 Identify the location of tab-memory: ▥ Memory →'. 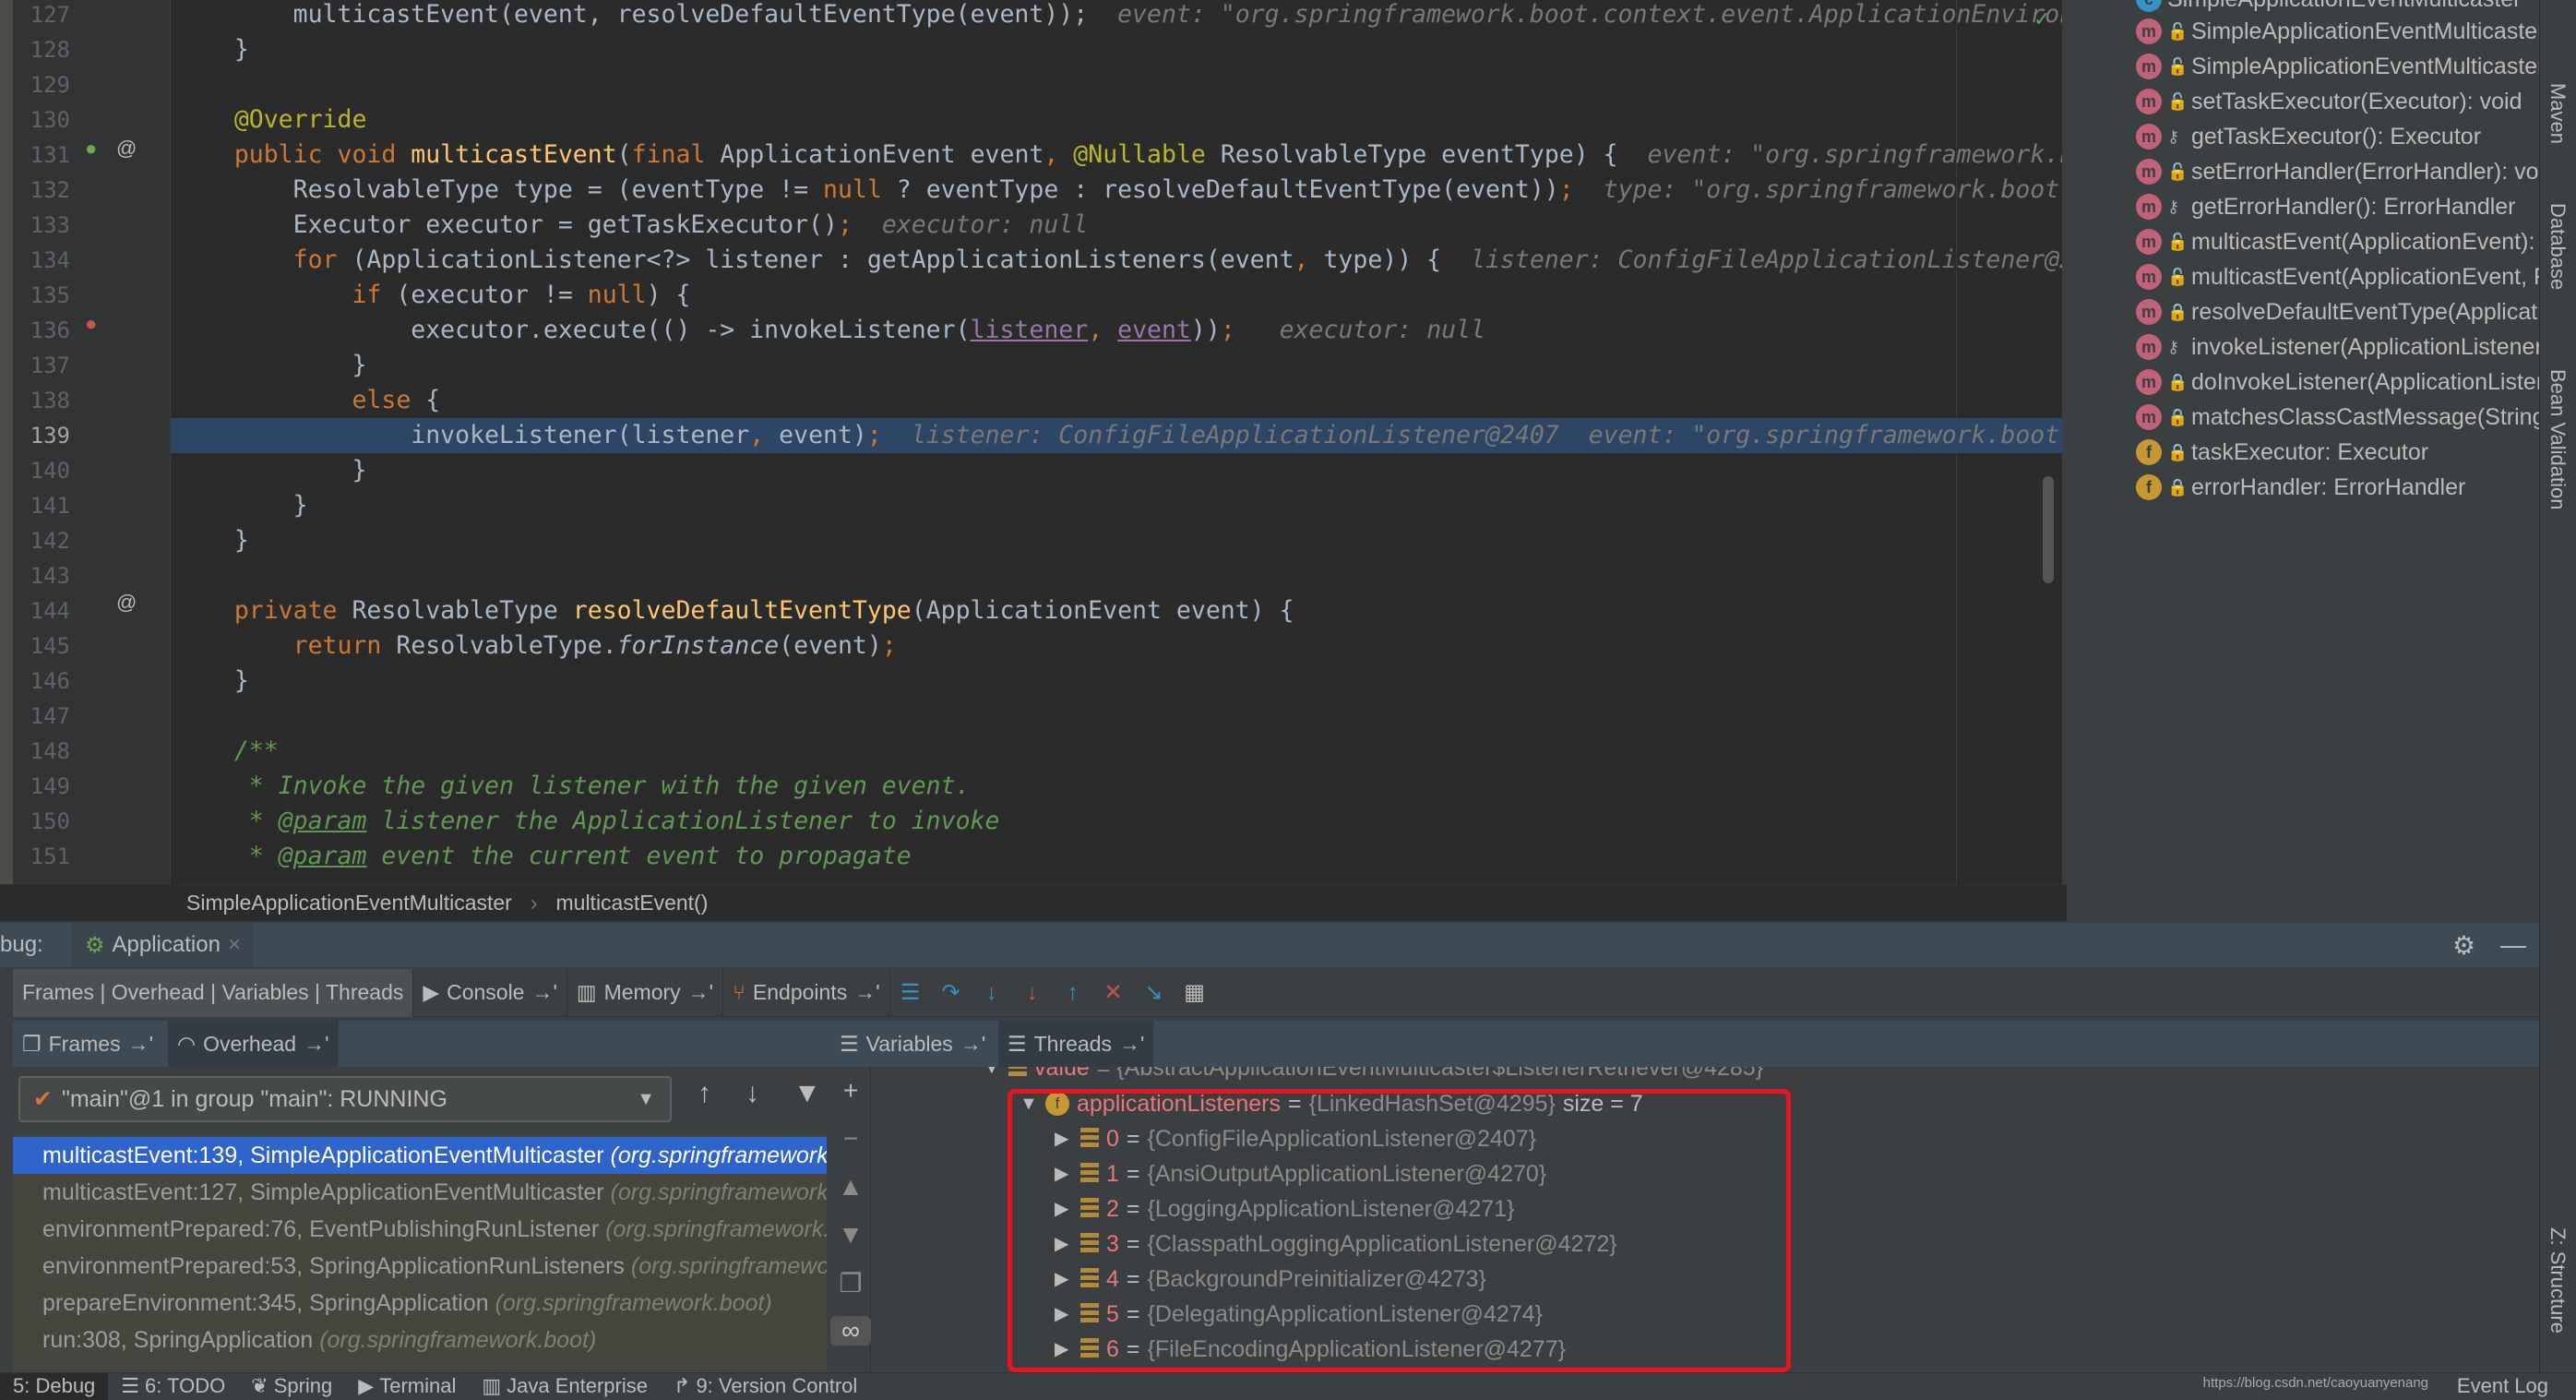
(645, 993).